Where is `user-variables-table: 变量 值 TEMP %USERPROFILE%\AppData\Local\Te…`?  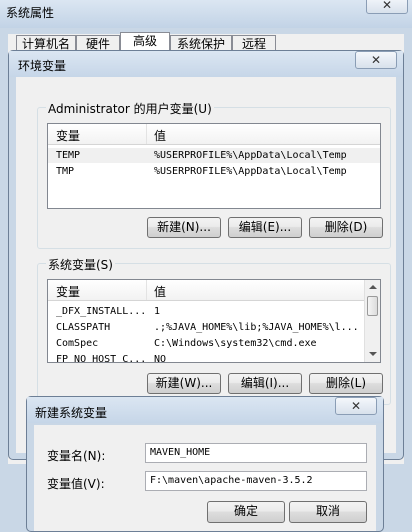 user-variables-table: 变量 值 TEMP %USERPROFILE%\AppData\Local\Te… is located at coordinates (214, 166).